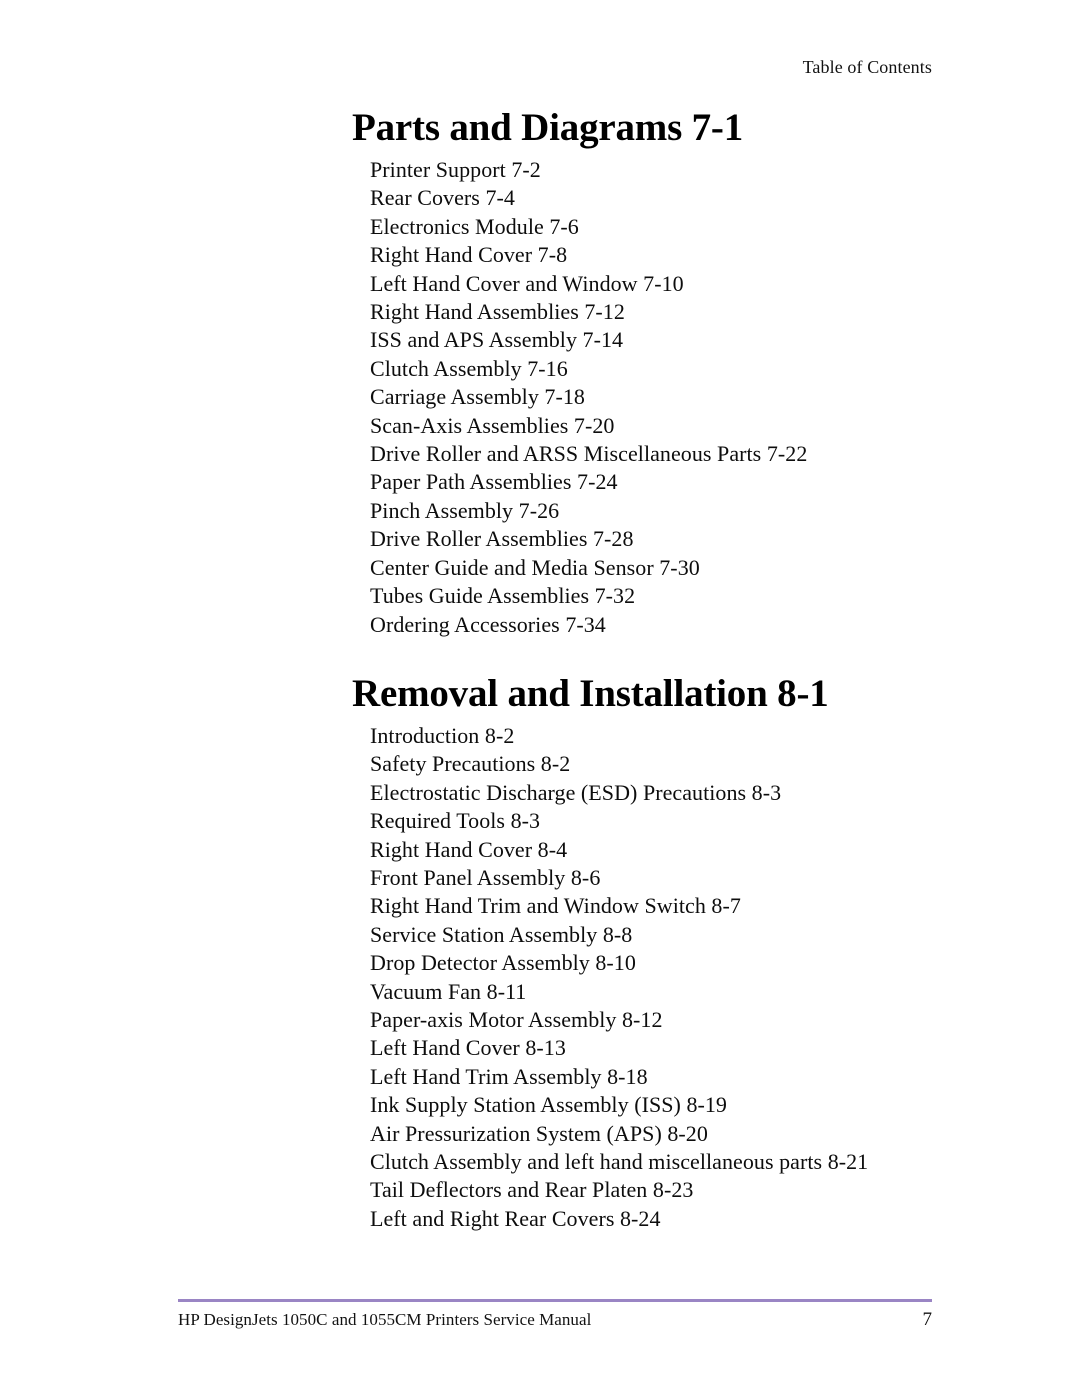 The width and height of the screenshot is (1080, 1397). Describe the element at coordinates (661, 284) in the screenshot. I see `toc-entry: Left Hand Cover and Window 7-10` at that location.